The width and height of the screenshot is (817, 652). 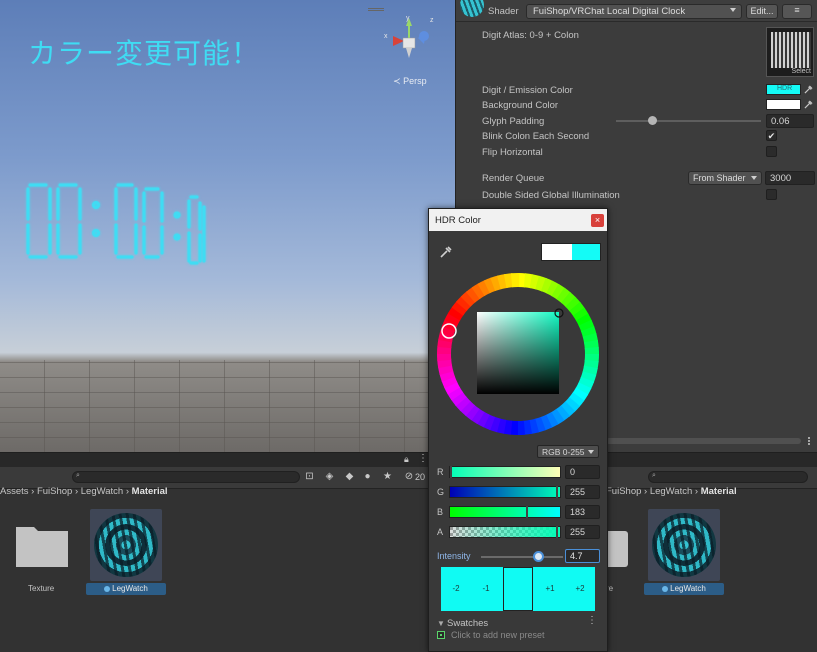 I want to click on digit-atlas-texture-slot: Select, so click(x=790, y=52).